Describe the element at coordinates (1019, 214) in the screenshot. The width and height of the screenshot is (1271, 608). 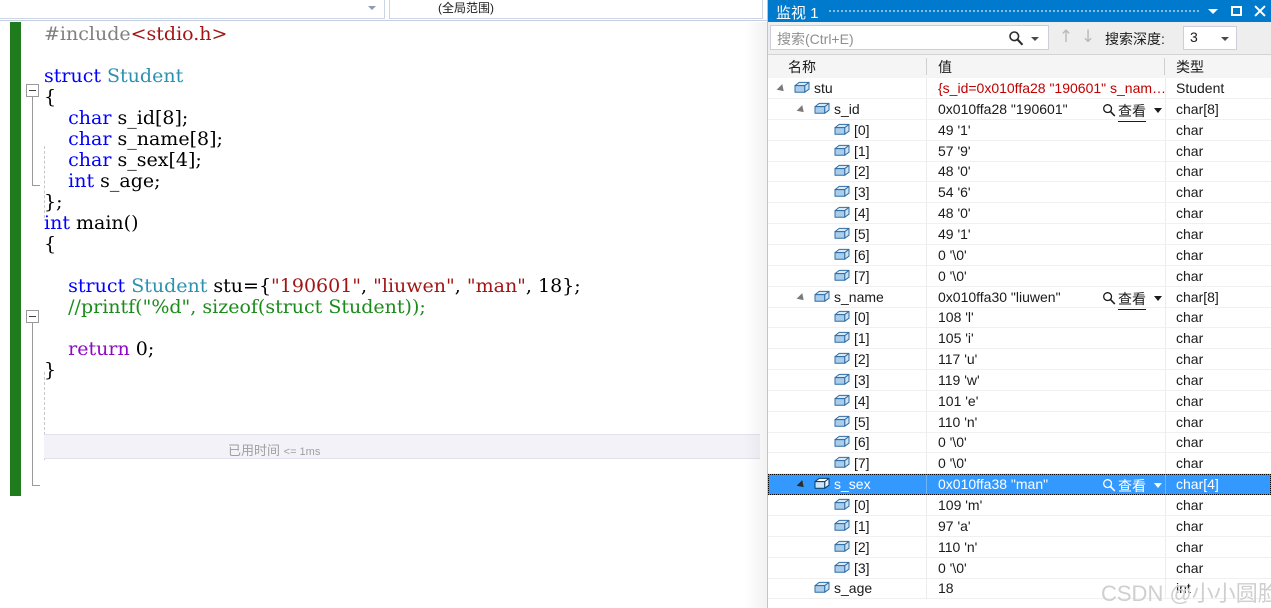
I see `table-row: [4] 48 '0' char` at that location.